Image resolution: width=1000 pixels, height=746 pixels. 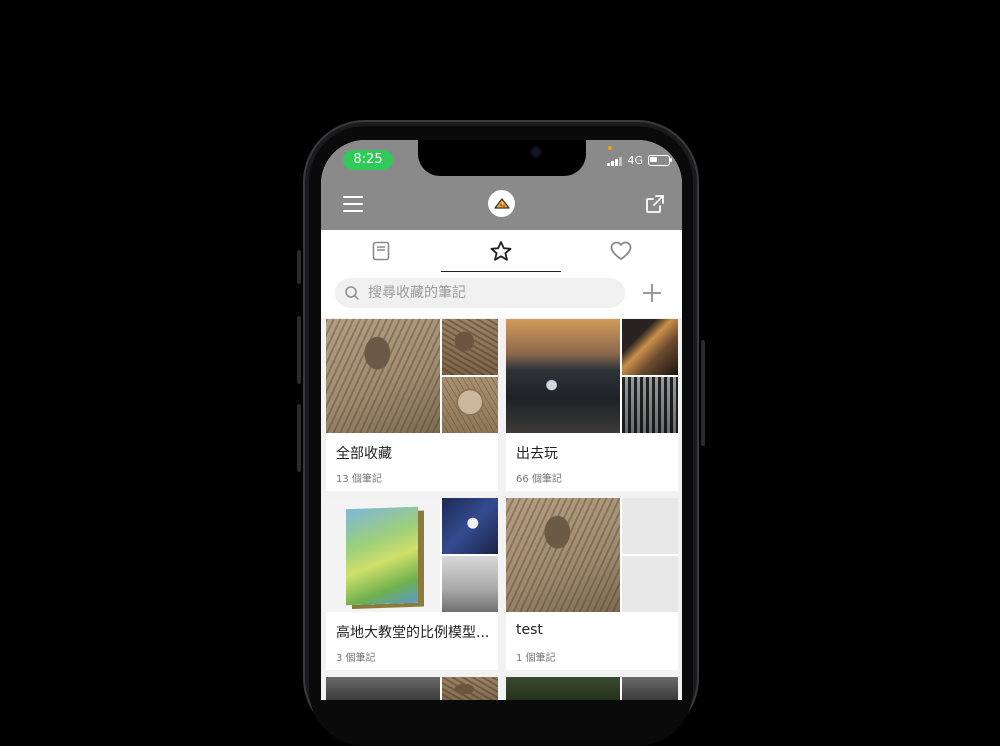 I want to click on collection-count: 3 個筆記, so click(x=356, y=658).